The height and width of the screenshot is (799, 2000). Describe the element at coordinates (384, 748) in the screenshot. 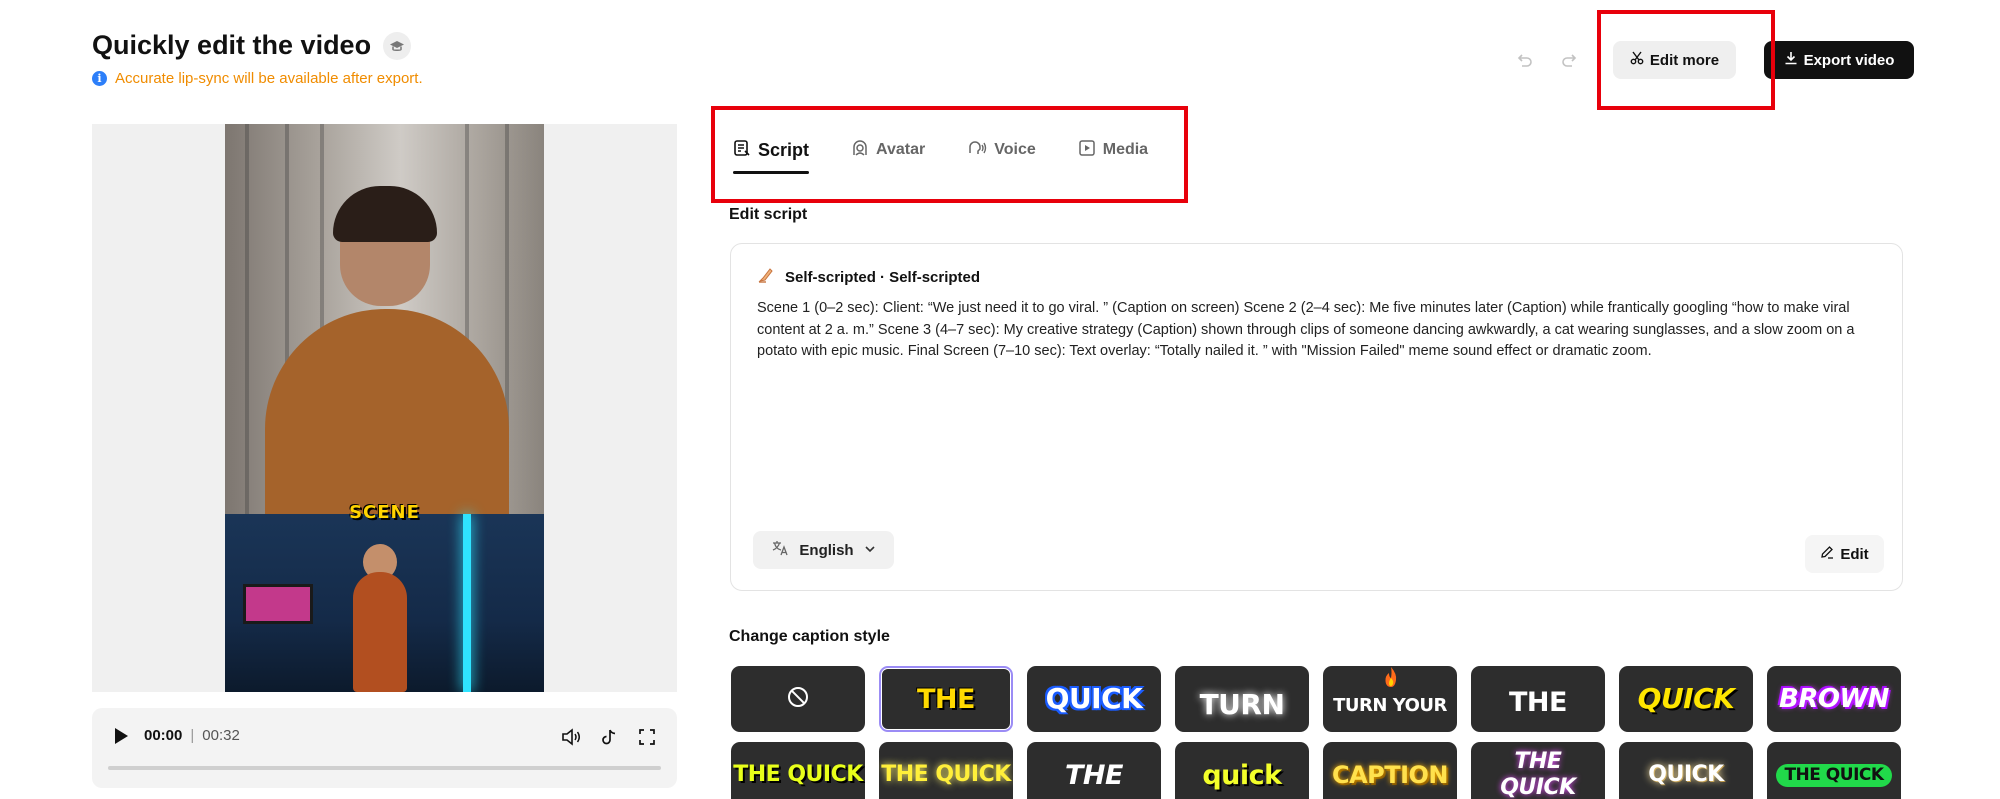

I see `video-player-controls: 00:00 | 00:32` at that location.